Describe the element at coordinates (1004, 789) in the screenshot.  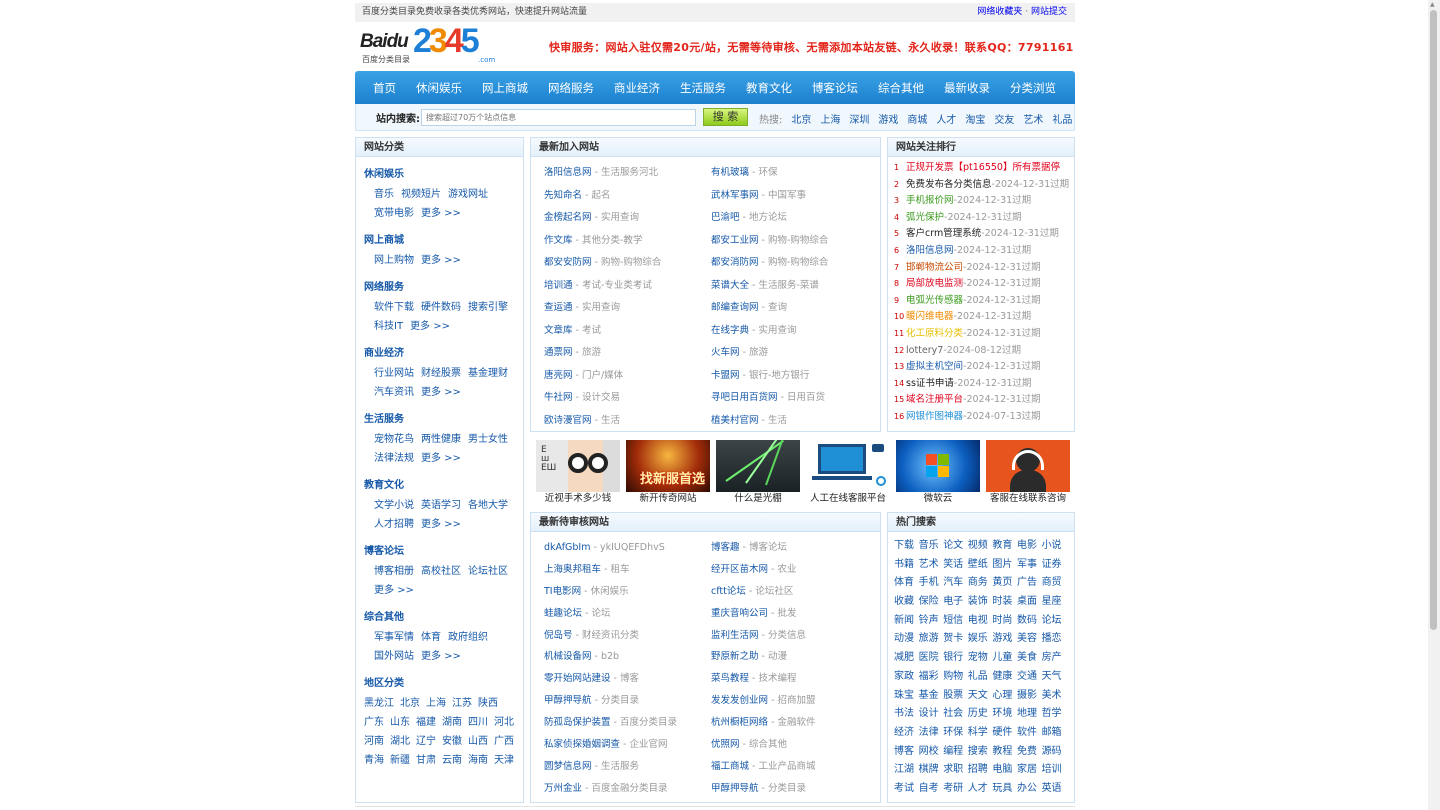
I see `keyword-link: 玩具` at that location.